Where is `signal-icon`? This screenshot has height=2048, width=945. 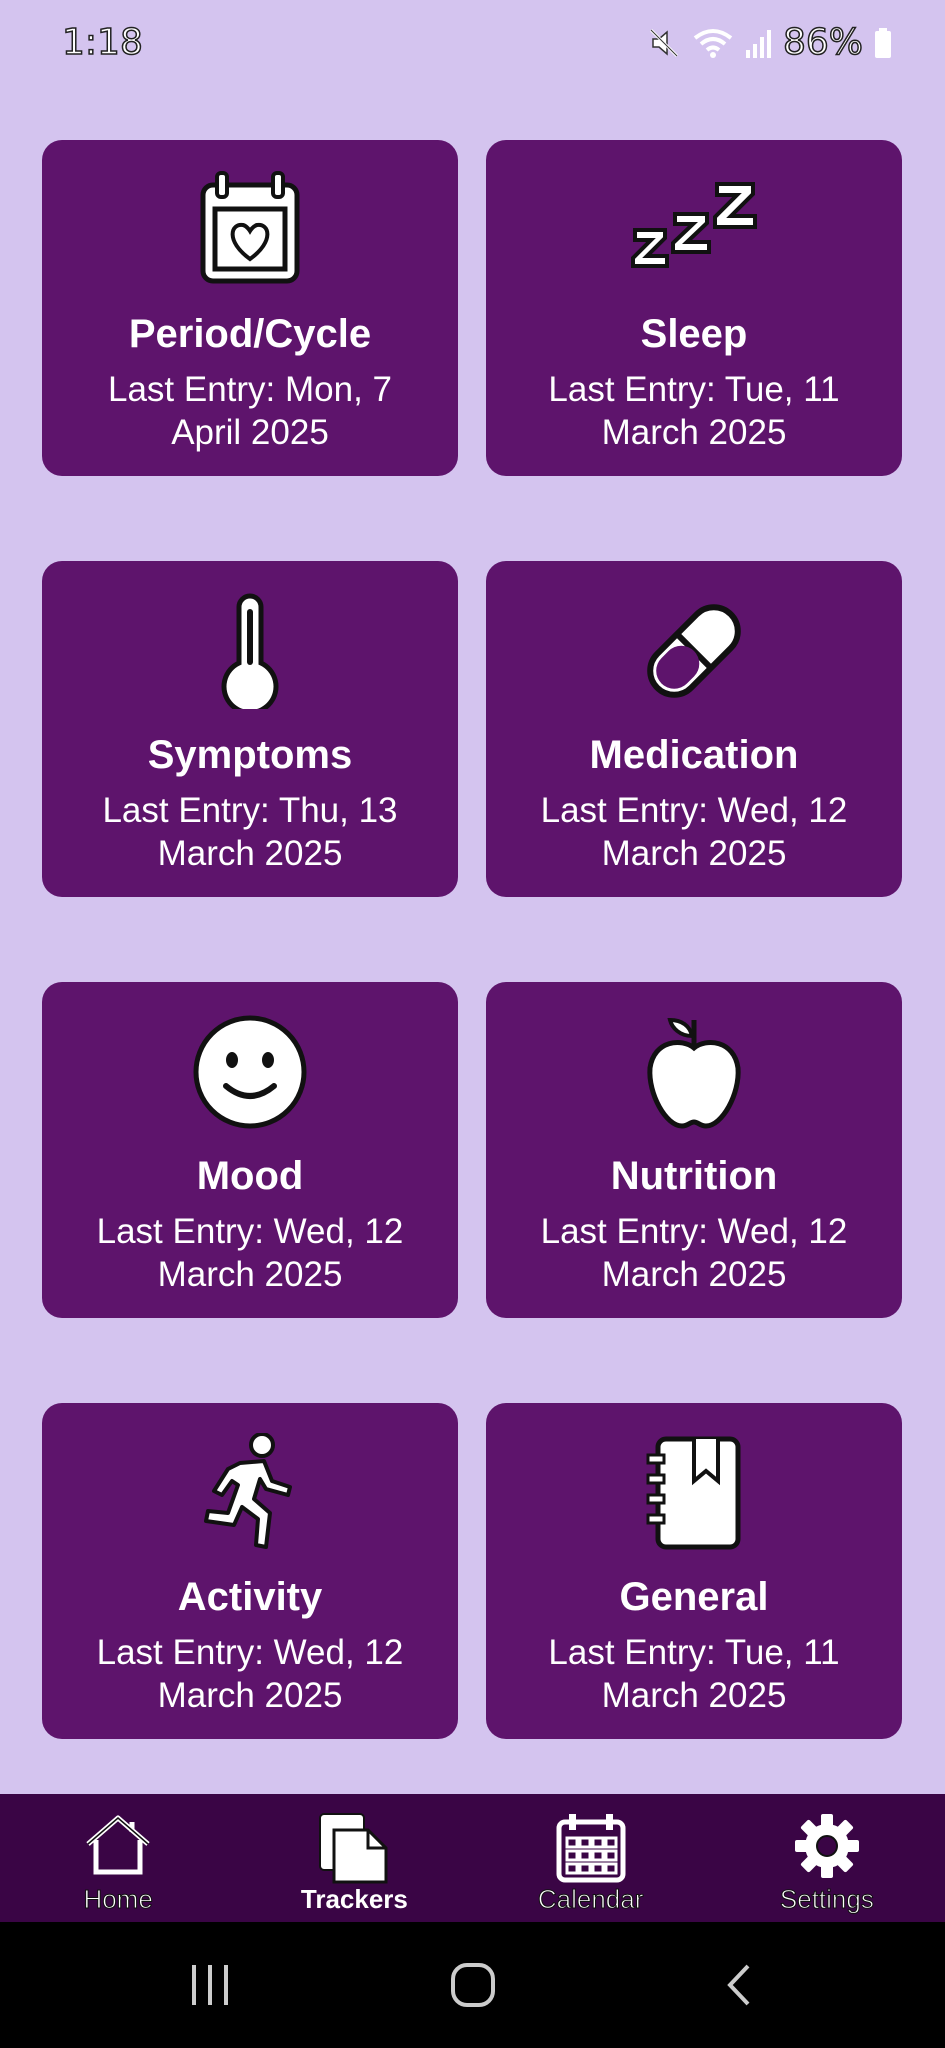
signal-icon is located at coordinates (759, 43).